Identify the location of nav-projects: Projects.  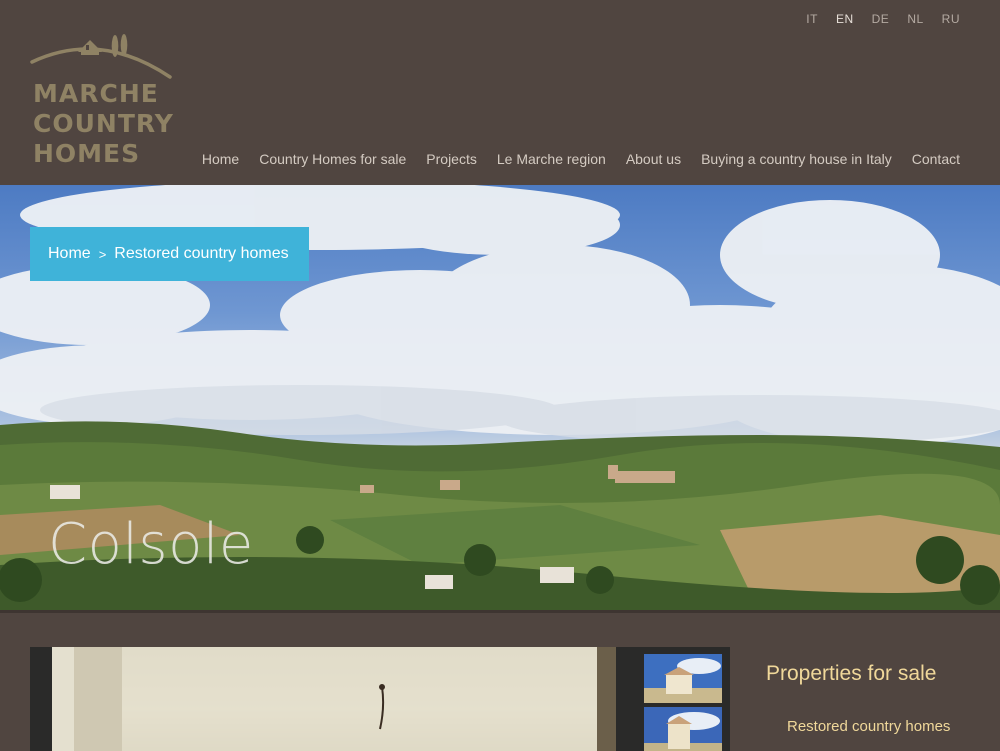
(451, 159).